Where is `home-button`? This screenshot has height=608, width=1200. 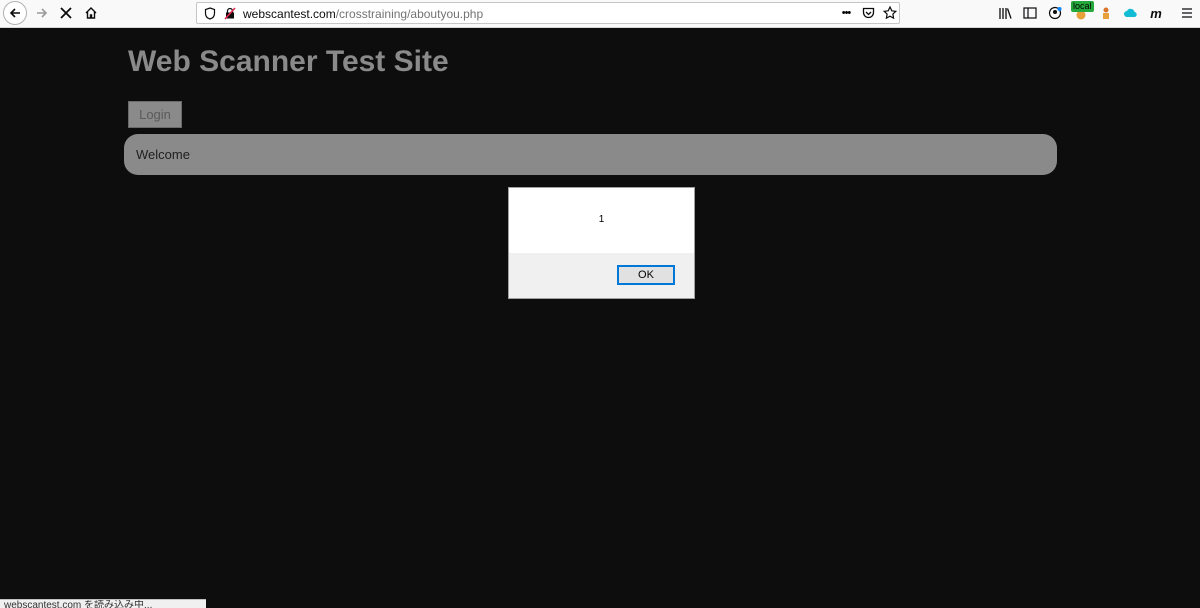
home-button is located at coordinates (91, 13).